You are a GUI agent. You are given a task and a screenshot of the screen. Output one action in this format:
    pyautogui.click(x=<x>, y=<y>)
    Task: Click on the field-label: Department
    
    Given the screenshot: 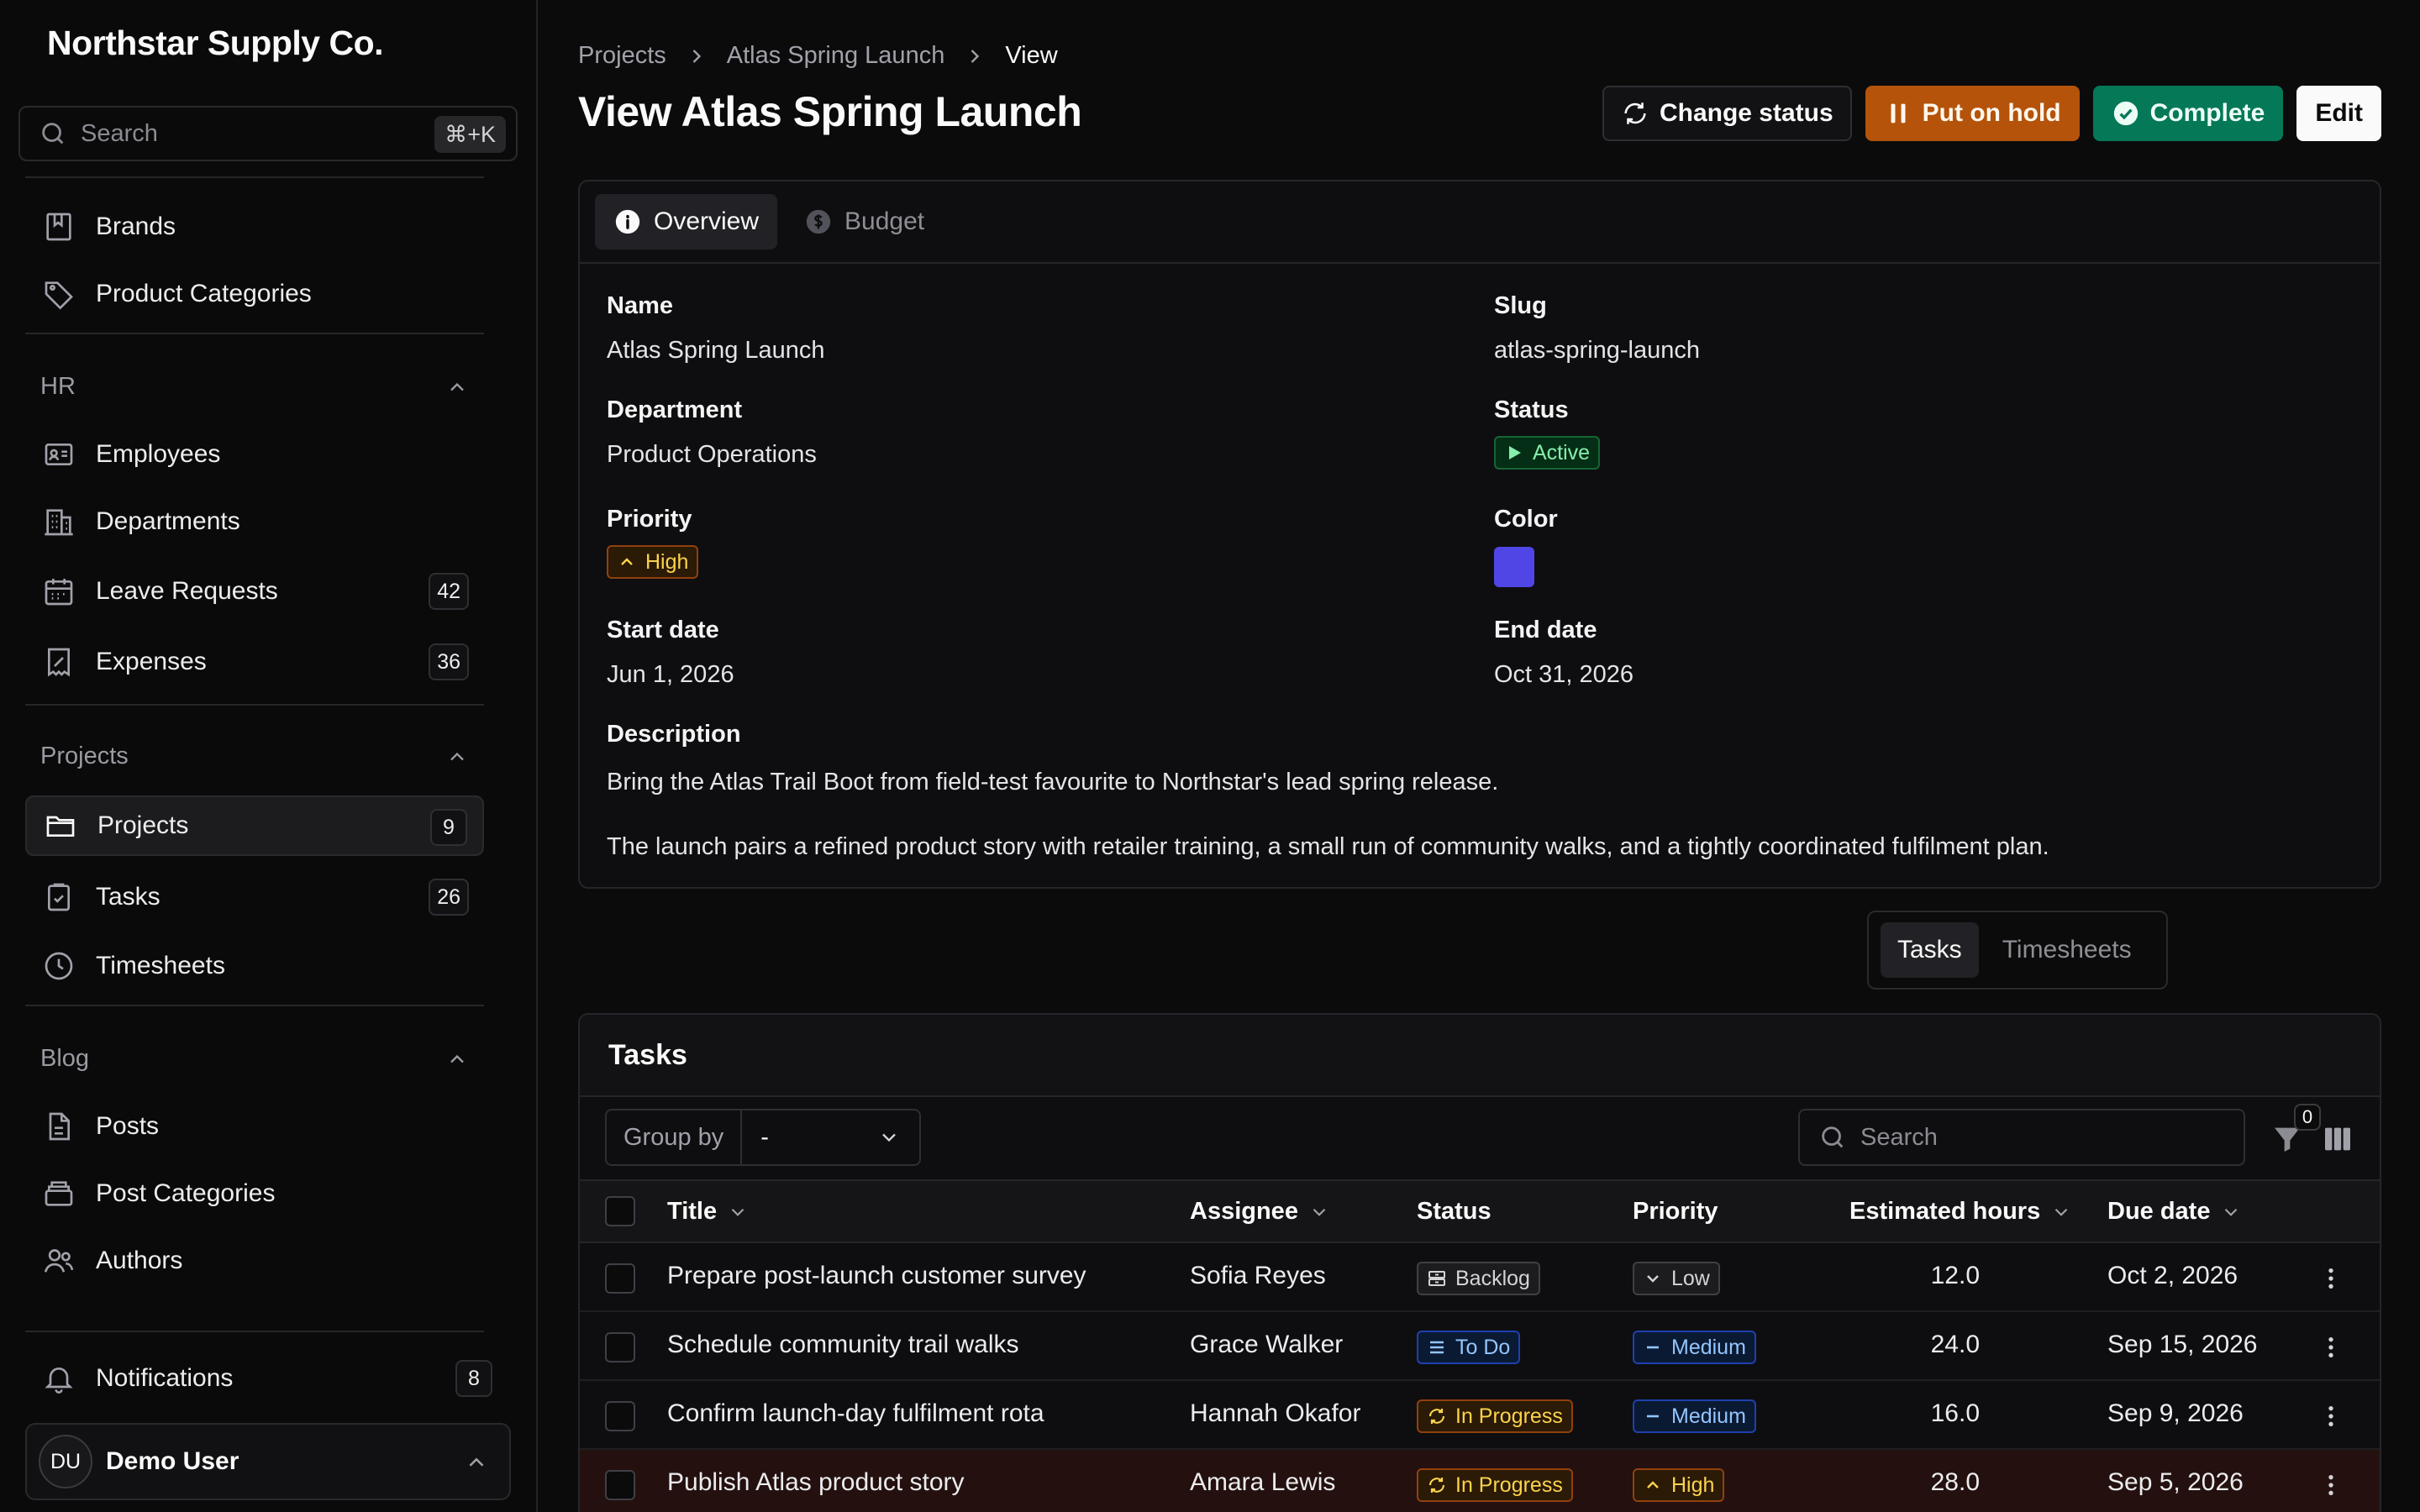 What is the action you would take?
    pyautogui.click(x=675, y=409)
    